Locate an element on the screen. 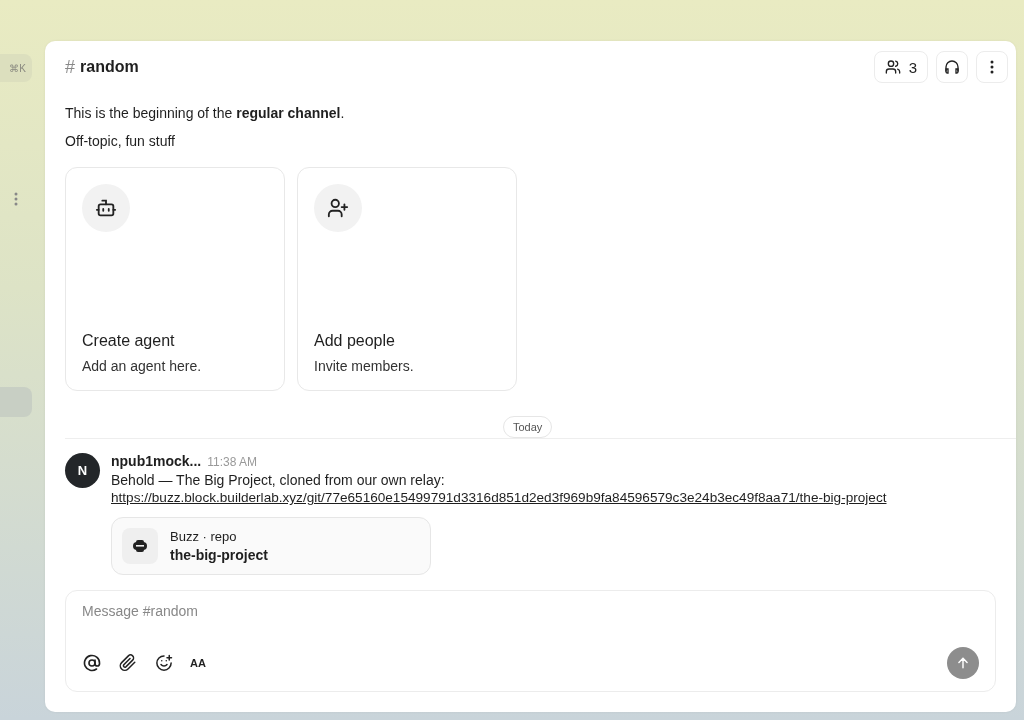  add-user-icon is located at coordinates (338, 208).